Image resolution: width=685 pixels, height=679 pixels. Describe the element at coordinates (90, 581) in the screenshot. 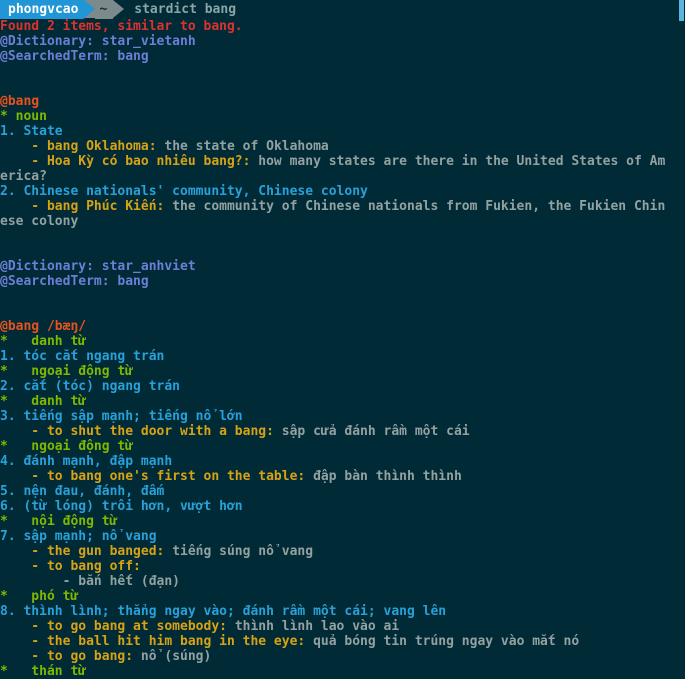

I see `terminal-text-span: - bắn hết (đạn)` at that location.